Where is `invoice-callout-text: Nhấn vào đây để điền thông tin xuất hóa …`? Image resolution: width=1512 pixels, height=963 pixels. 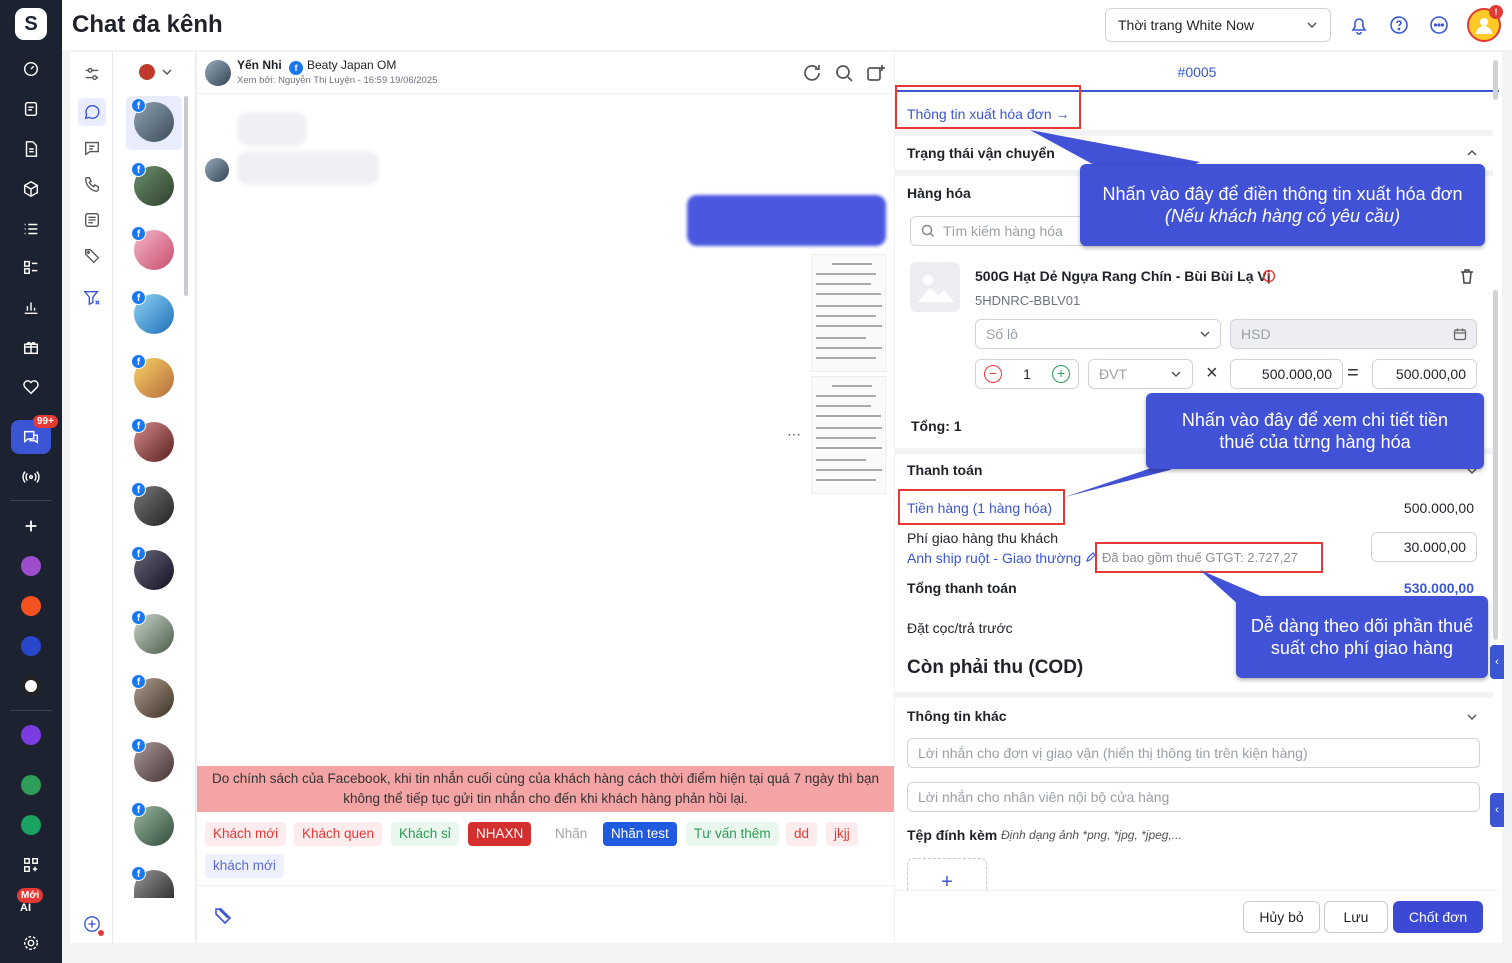 invoice-callout-text: Nhấn vào đây để điền thông tin xuất hóa … is located at coordinates (1282, 194).